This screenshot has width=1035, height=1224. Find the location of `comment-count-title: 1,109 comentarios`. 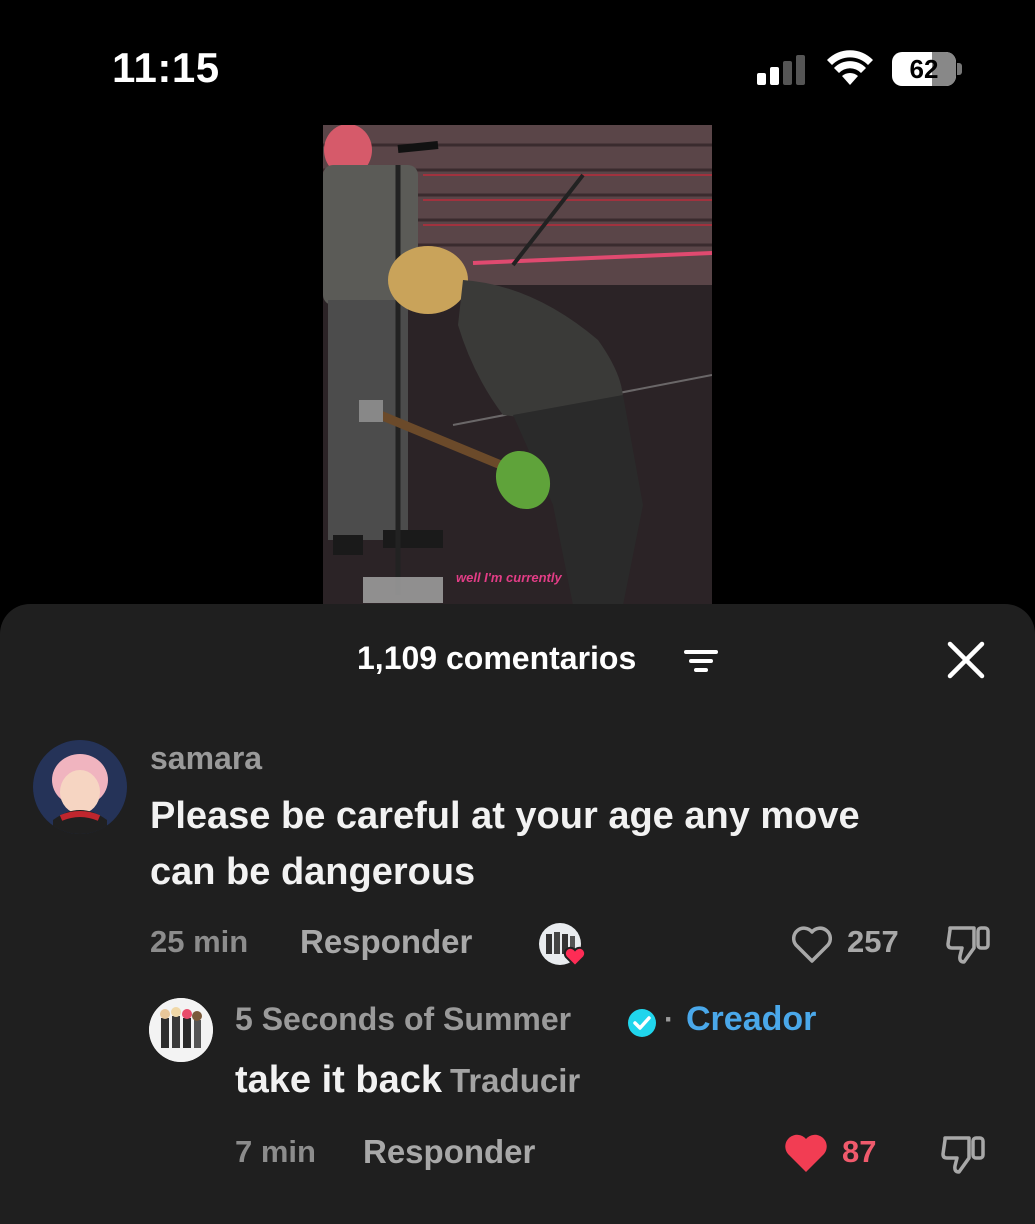

comment-count-title: 1,109 comentarios is located at coordinates (497, 658).